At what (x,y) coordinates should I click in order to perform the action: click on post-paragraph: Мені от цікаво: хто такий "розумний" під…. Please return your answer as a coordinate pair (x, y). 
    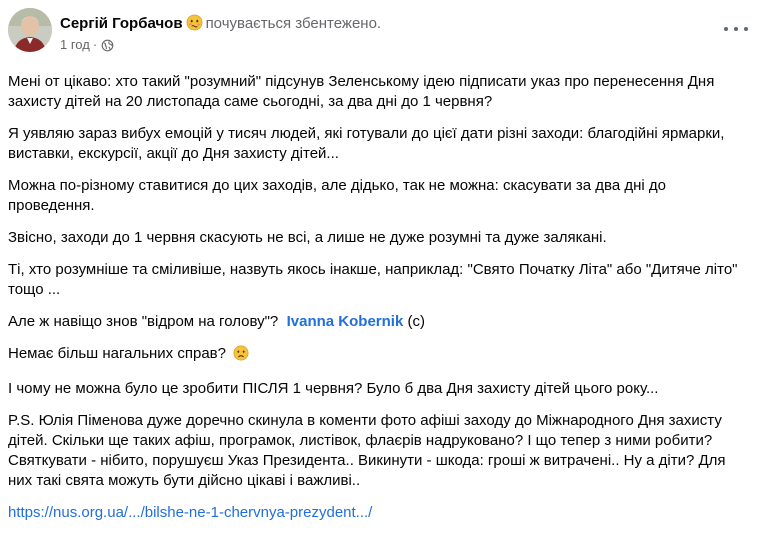
    Looking at the image, I should click on (361, 91).